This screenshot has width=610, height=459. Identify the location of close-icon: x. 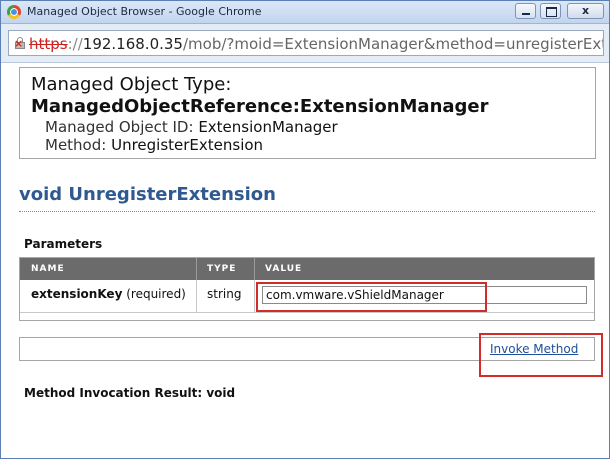
(585, 10).